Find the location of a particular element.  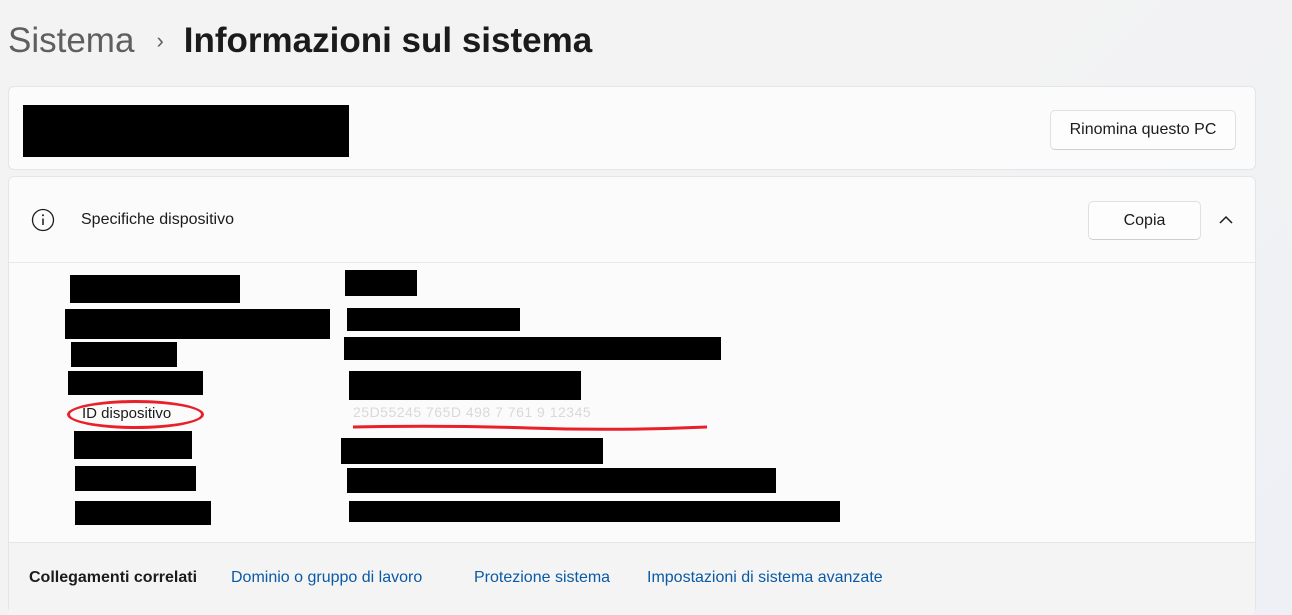

device-name-card: Rinomina questo PC is located at coordinates (632, 128).